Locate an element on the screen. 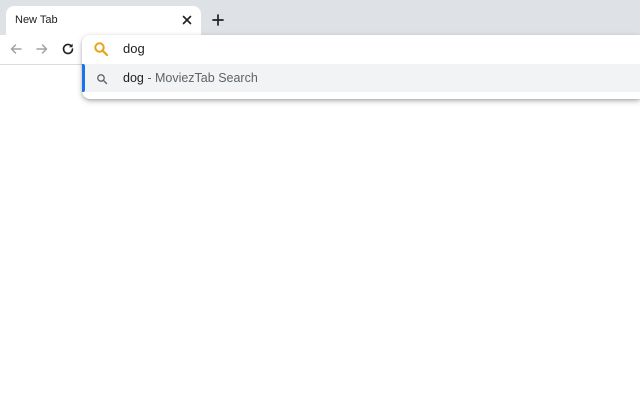 This screenshot has width=640, height=400. selection-indicator is located at coordinates (83, 78).